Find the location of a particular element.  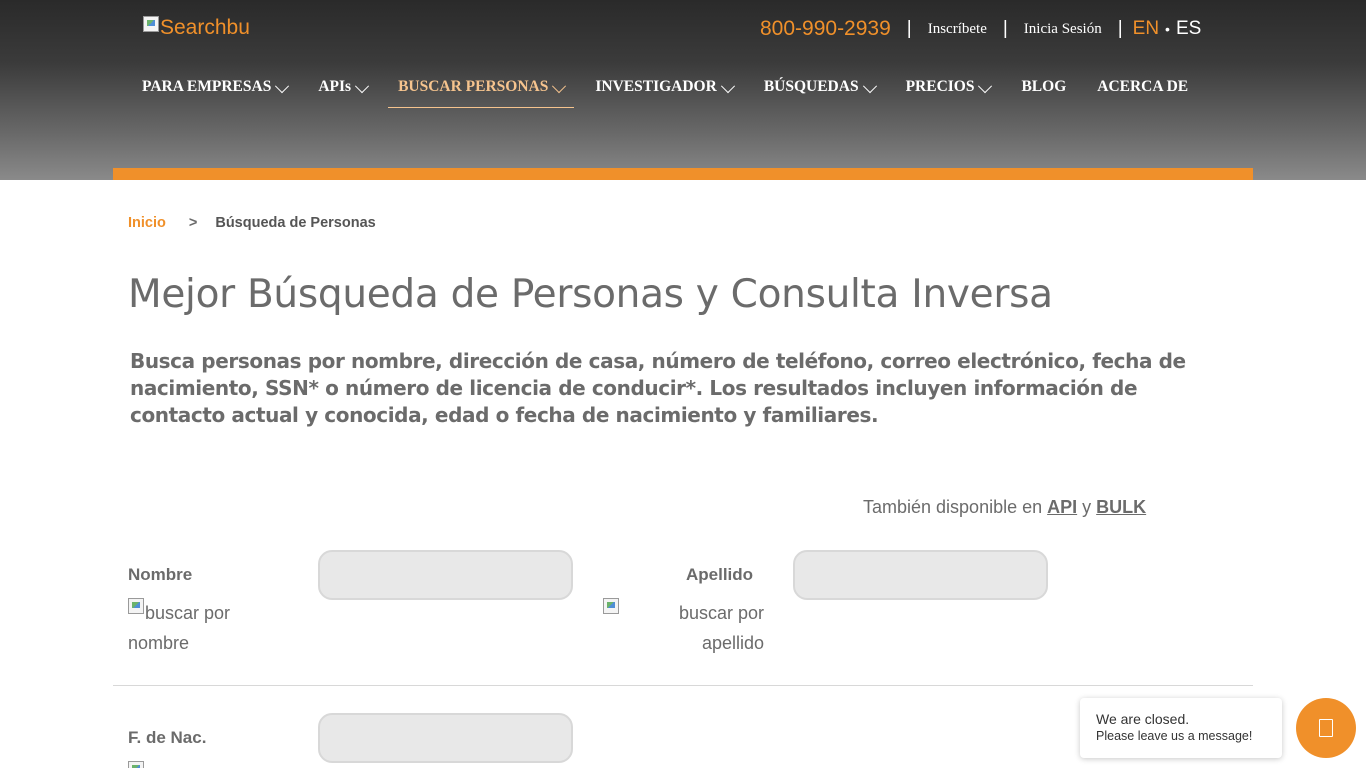

signup-link: Inscríbete is located at coordinates (957, 29).